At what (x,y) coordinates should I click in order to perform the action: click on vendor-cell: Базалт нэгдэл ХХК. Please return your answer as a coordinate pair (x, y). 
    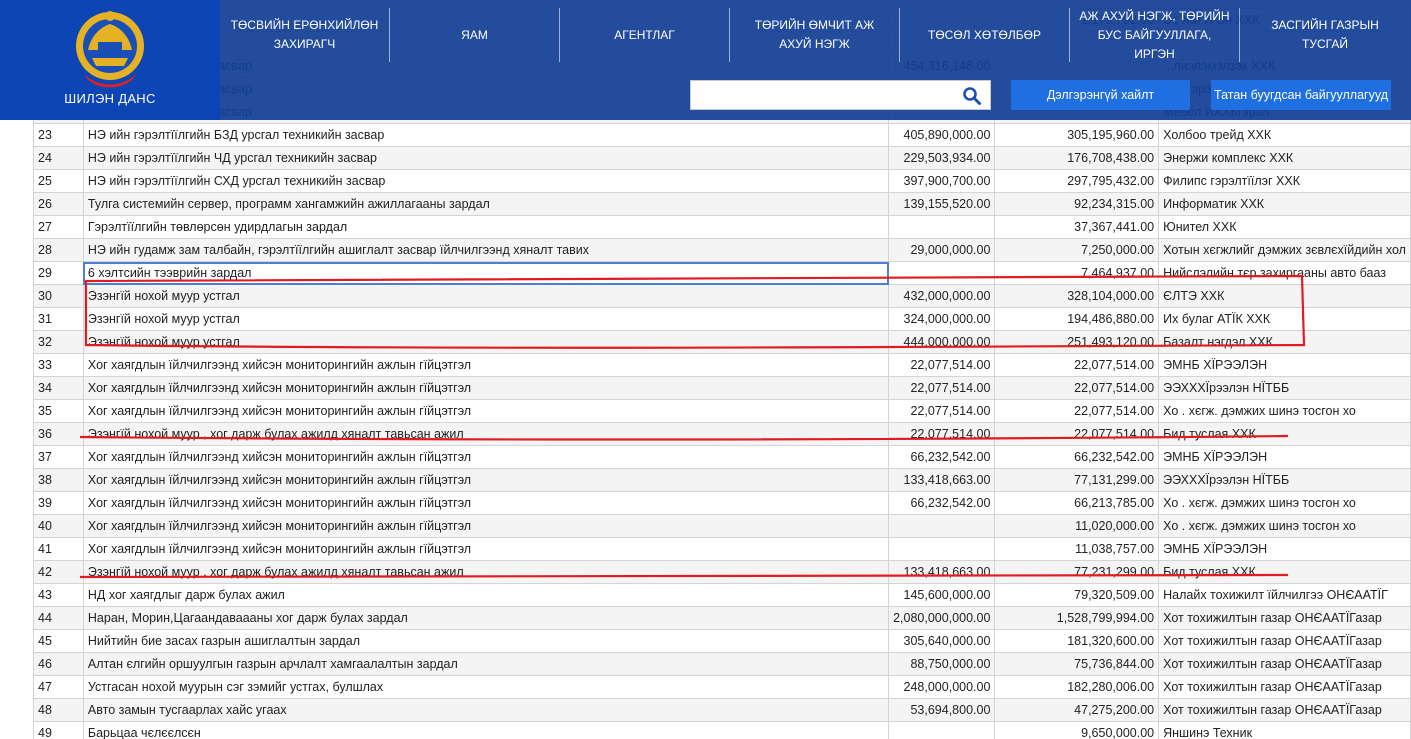
    Looking at the image, I should click on (1284, 342).